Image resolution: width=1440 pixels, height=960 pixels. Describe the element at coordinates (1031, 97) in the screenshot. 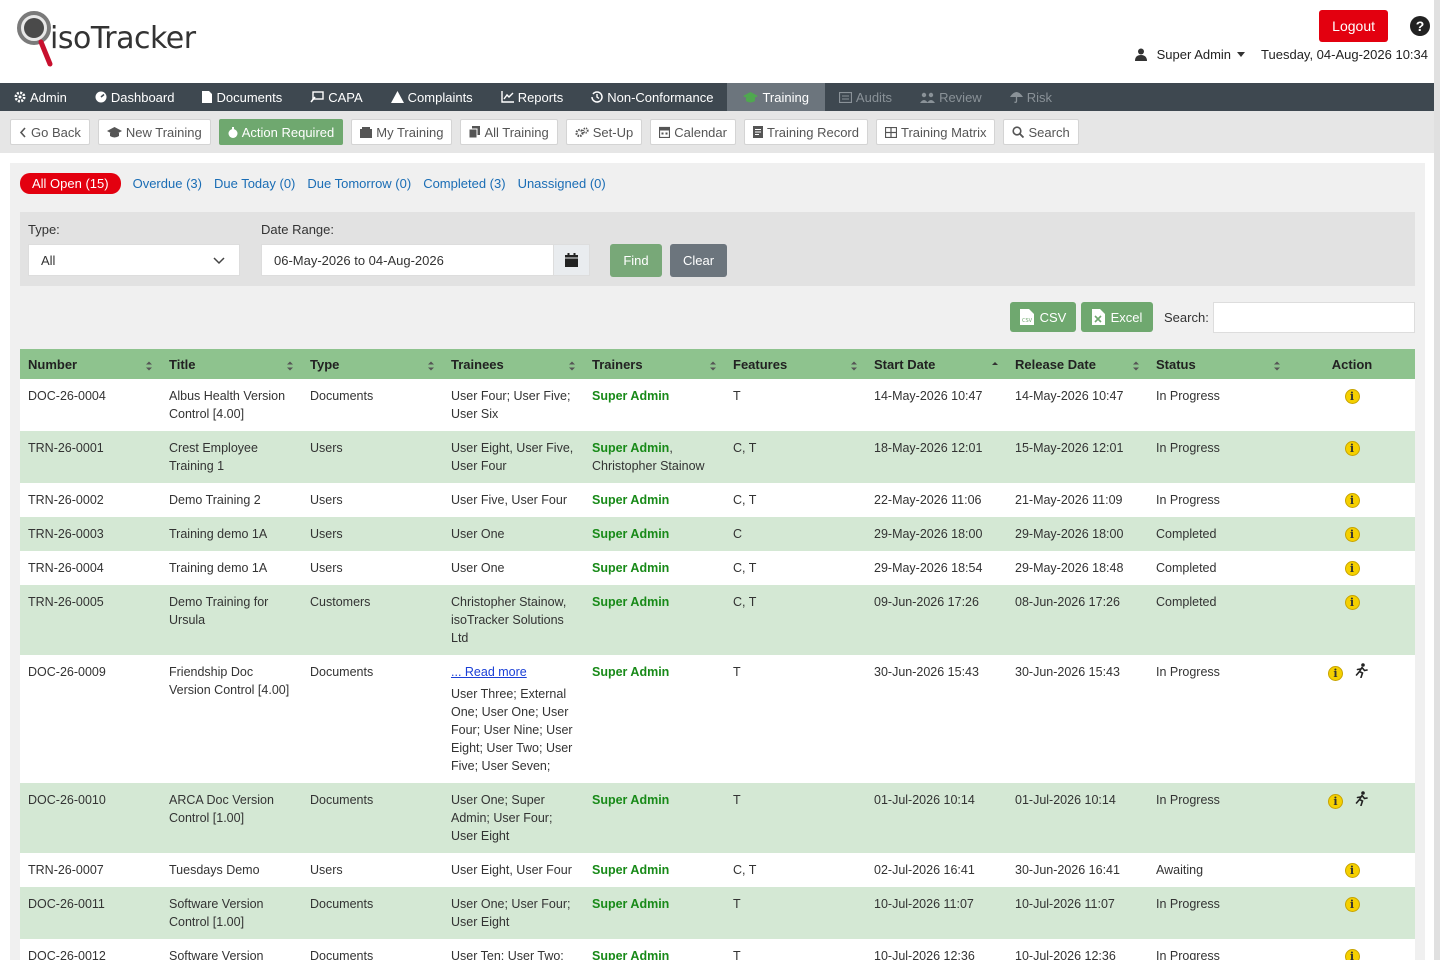

I see `nav-risk: Risk` at that location.